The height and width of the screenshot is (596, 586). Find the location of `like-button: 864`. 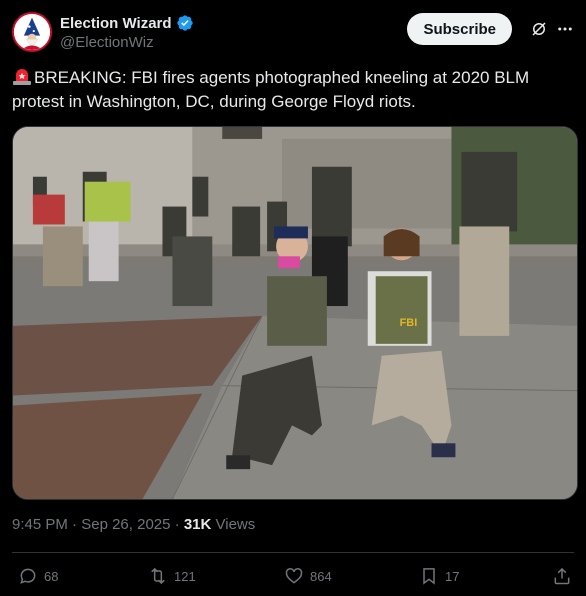

like-button: 864 is located at coordinates (308, 576).